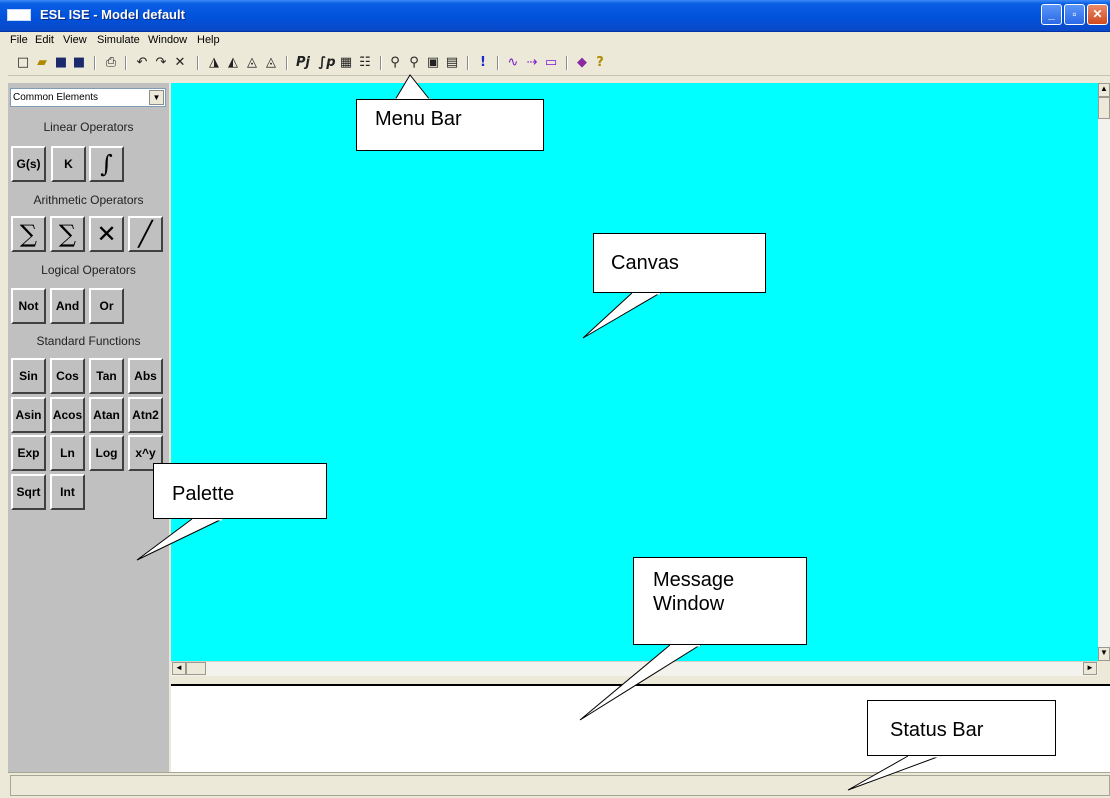 The width and height of the screenshot is (1110, 798). What do you see at coordinates (894, 773) in the screenshot?
I see `callout-tail-status-bar` at bounding box center [894, 773].